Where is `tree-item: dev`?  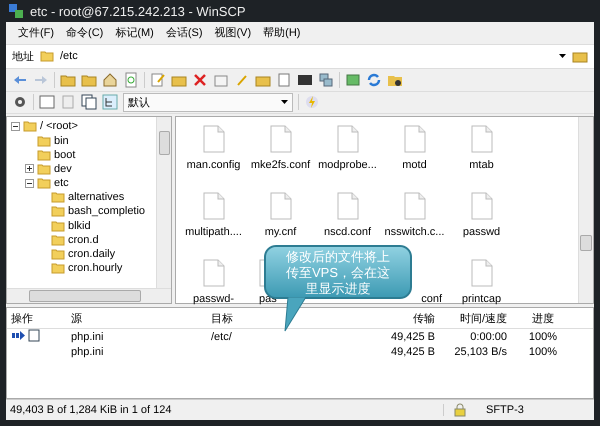 tree-item: dev is located at coordinates (63, 168).